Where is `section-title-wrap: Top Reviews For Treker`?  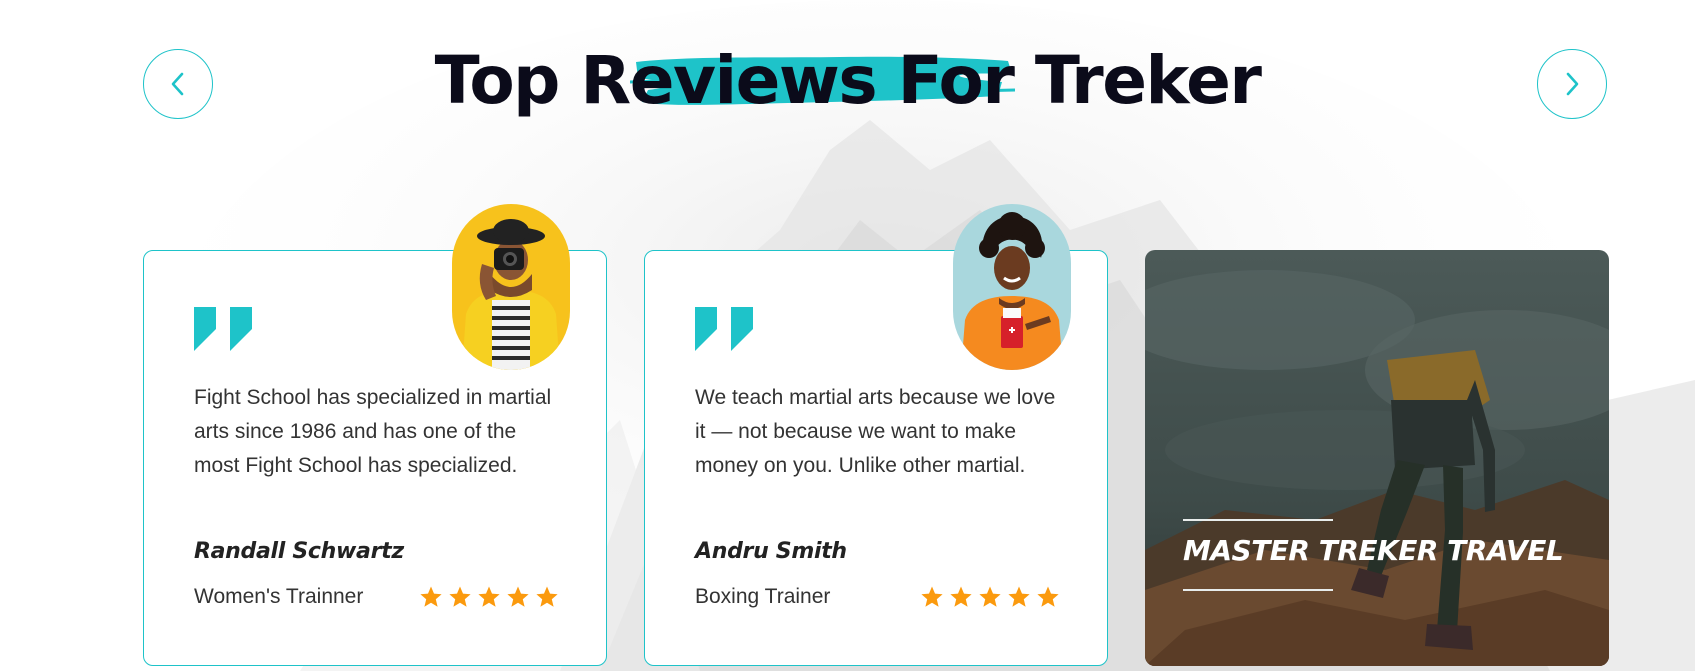
section-title-wrap: Top Reviews For Treker is located at coordinates (848, 81).